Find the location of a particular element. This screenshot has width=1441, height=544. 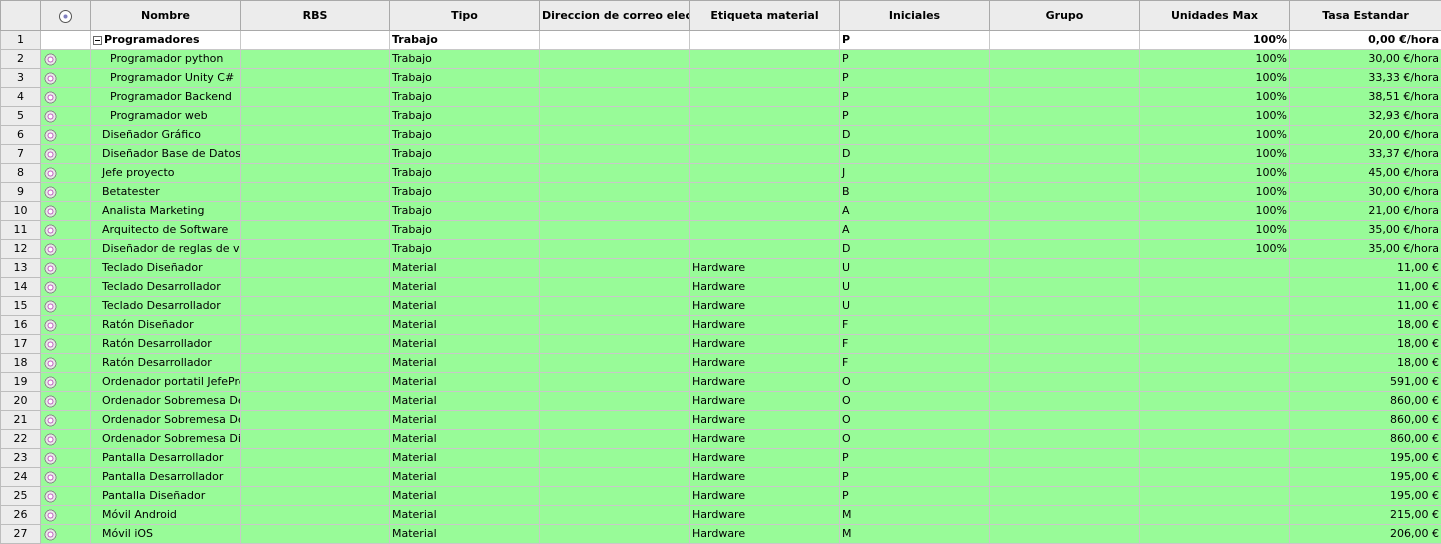

cell-iniciales: F is located at coordinates (914, 344).